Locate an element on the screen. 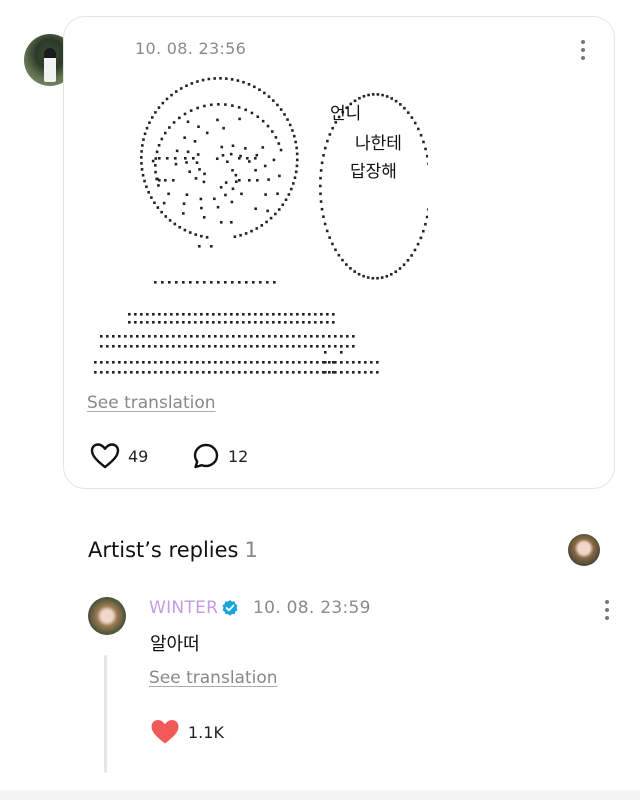 The width and height of the screenshot is (640, 800). comment-bubble-icon is located at coordinates (206, 456).